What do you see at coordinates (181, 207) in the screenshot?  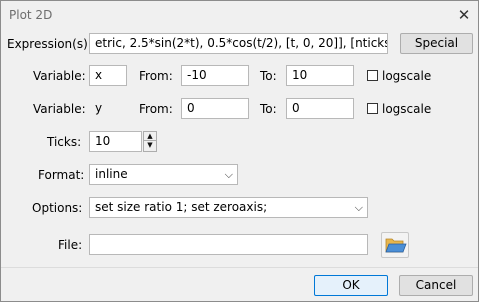 I see `options-combobox-value: set size ratio 1; set zeroaxis;` at bounding box center [181, 207].